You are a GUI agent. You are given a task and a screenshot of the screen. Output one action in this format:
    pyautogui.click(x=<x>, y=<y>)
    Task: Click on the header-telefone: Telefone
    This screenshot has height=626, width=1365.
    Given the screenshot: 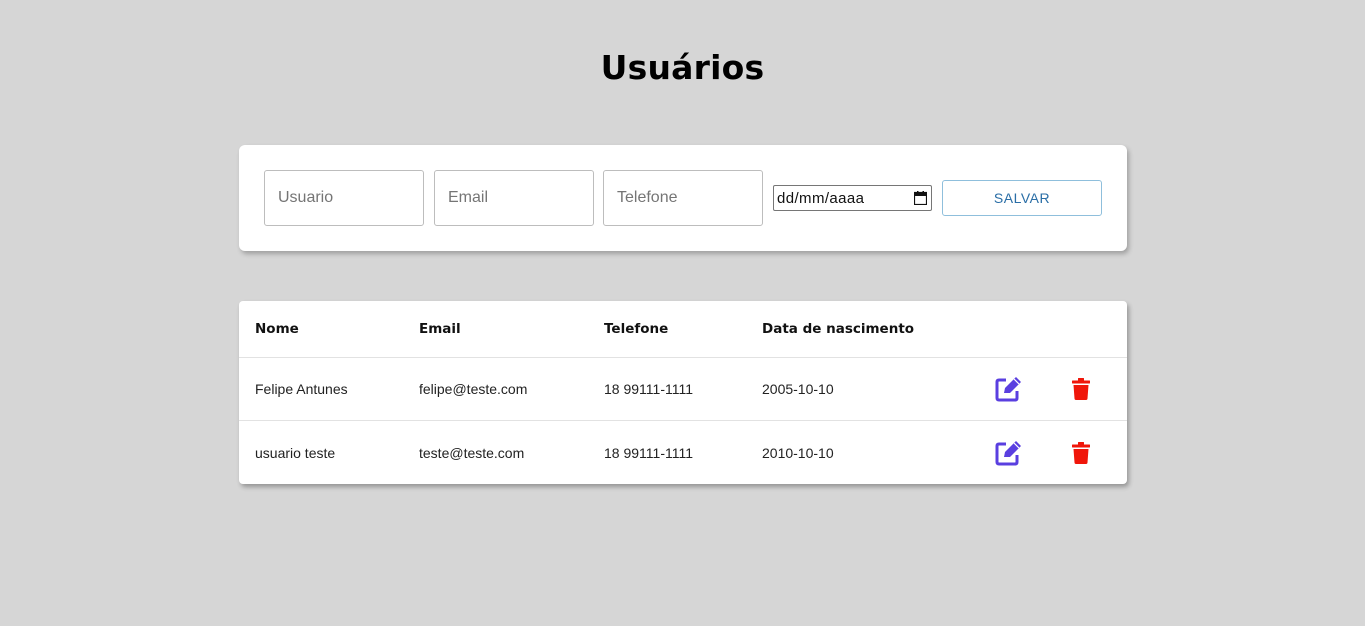 What is the action you would take?
    pyautogui.click(x=636, y=329)
    